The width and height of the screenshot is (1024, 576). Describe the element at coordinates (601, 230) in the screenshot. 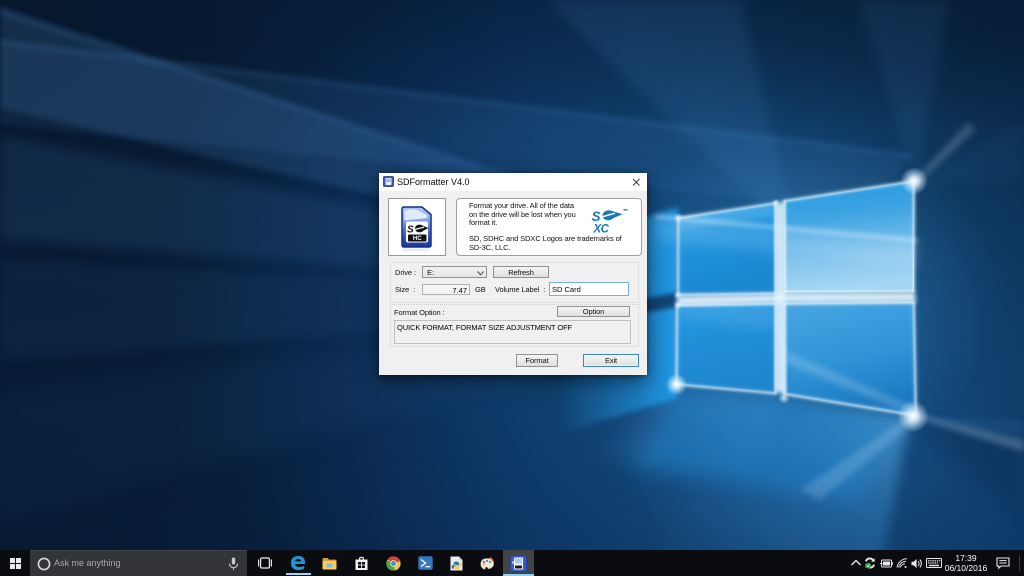

I see `svg-text: XC` at that location.